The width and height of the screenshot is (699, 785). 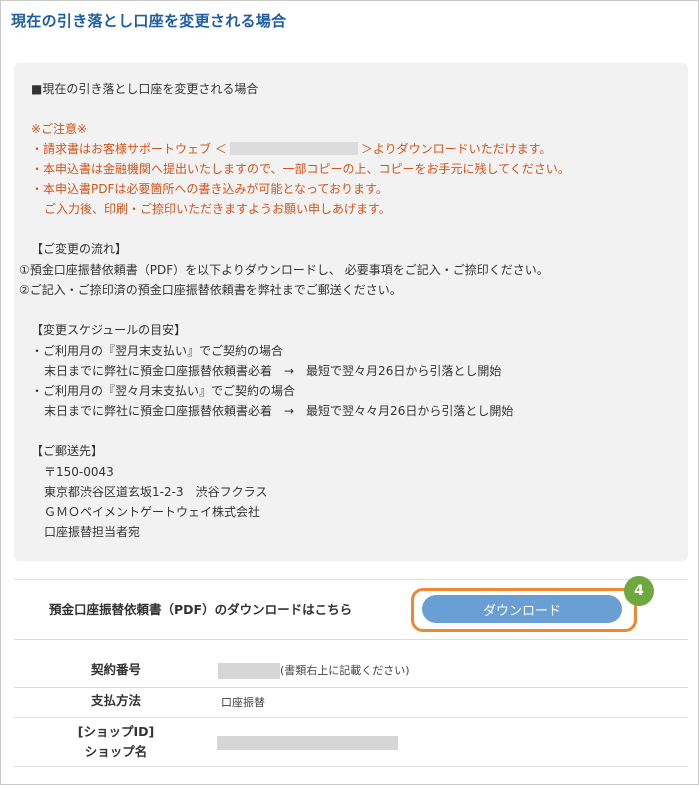 What do you see at coordinates (279, 411) in the screenshot?
I see `schedule-line-4: 末日までに弊社に預金口座振替依頼書必着 → 最短で翌々々月26日から引落とし開始` at bounding box center [279, 411].